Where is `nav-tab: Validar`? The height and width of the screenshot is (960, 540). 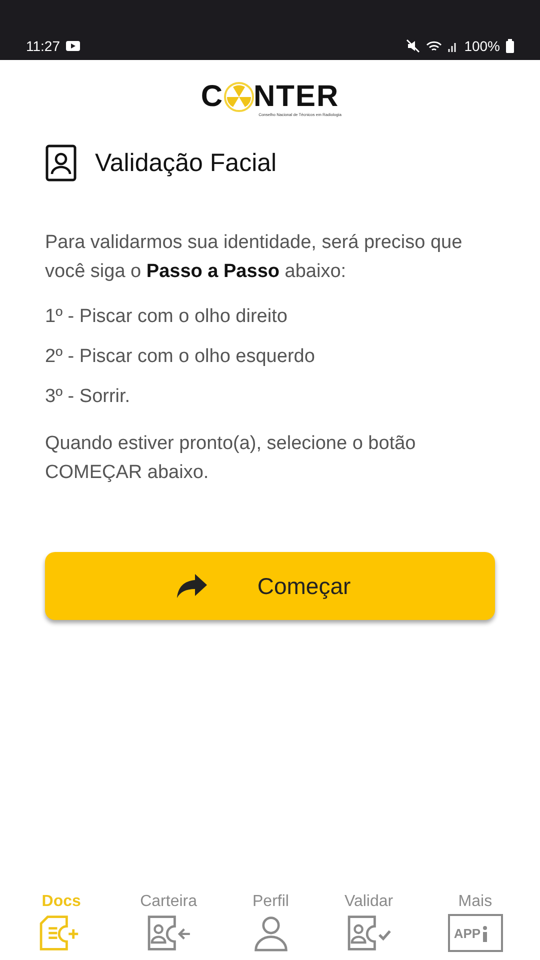
nav-tab: Validar is located at coordinates (369, 922).